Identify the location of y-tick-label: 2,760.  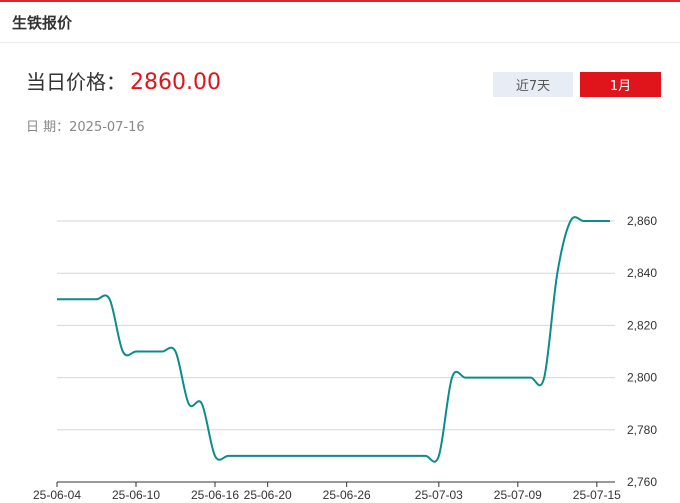
(642, 482).